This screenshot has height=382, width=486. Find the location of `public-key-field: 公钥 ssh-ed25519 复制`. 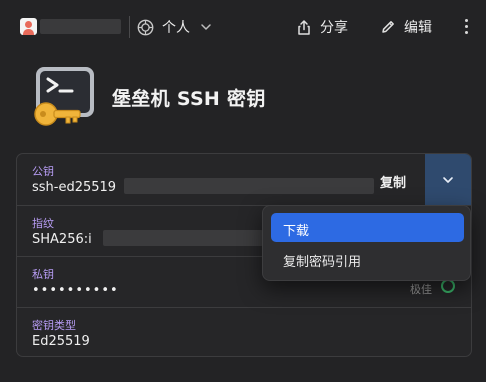

public-key-field: 公钥 ssh-ed25519 复制 is located at coordinates (244, 179).